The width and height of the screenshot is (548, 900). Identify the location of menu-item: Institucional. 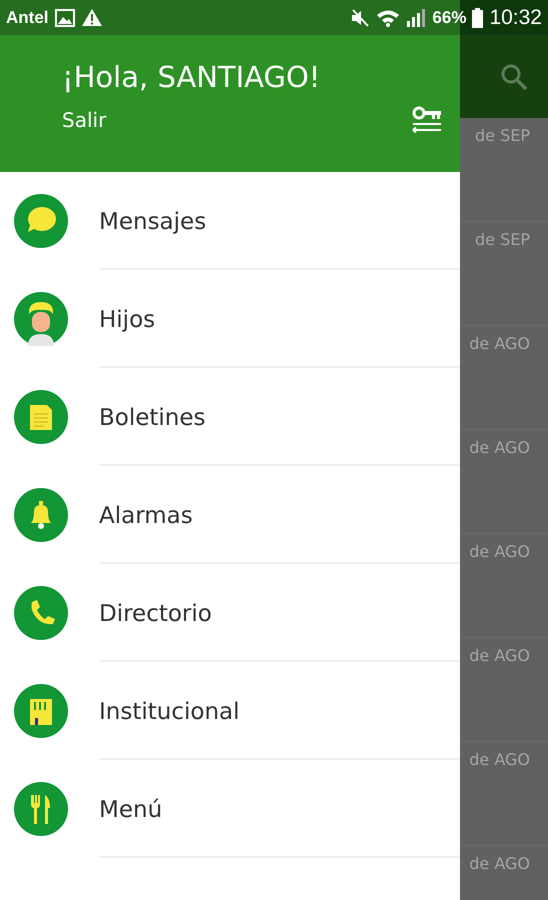
(230, 711).